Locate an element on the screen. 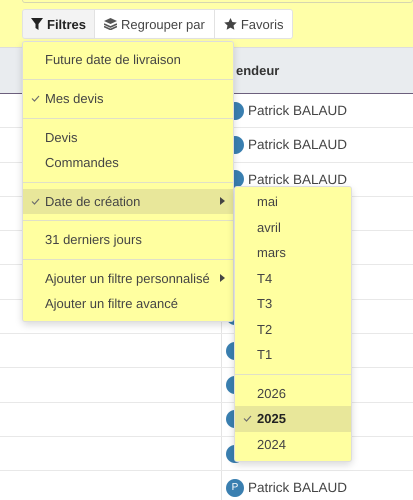 This screenshot has height=500, width=413. menu-item: Ajouter un filtre avancé is located at coordinates (128, 303).